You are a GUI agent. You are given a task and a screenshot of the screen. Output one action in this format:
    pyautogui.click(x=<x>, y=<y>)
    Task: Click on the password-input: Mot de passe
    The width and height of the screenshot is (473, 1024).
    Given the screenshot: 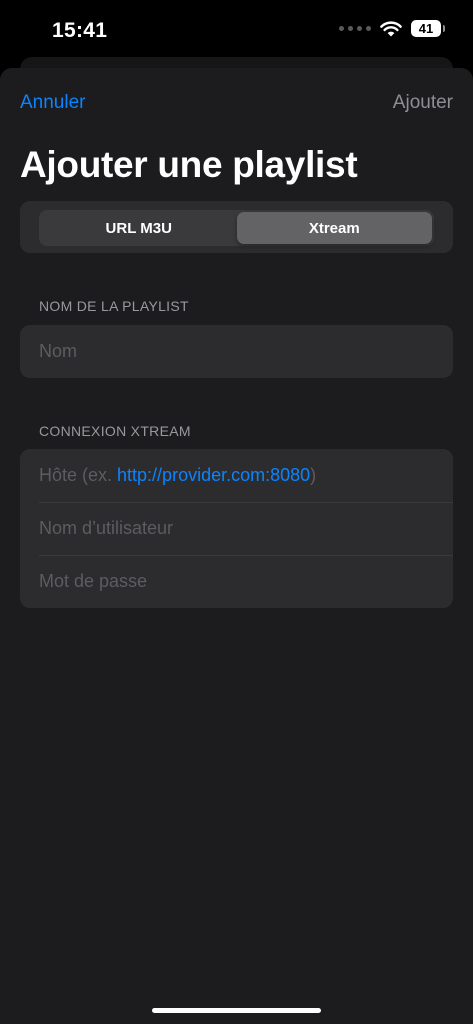 What is the action you would take?
    pyautogui.click(x=236, y=581)
    